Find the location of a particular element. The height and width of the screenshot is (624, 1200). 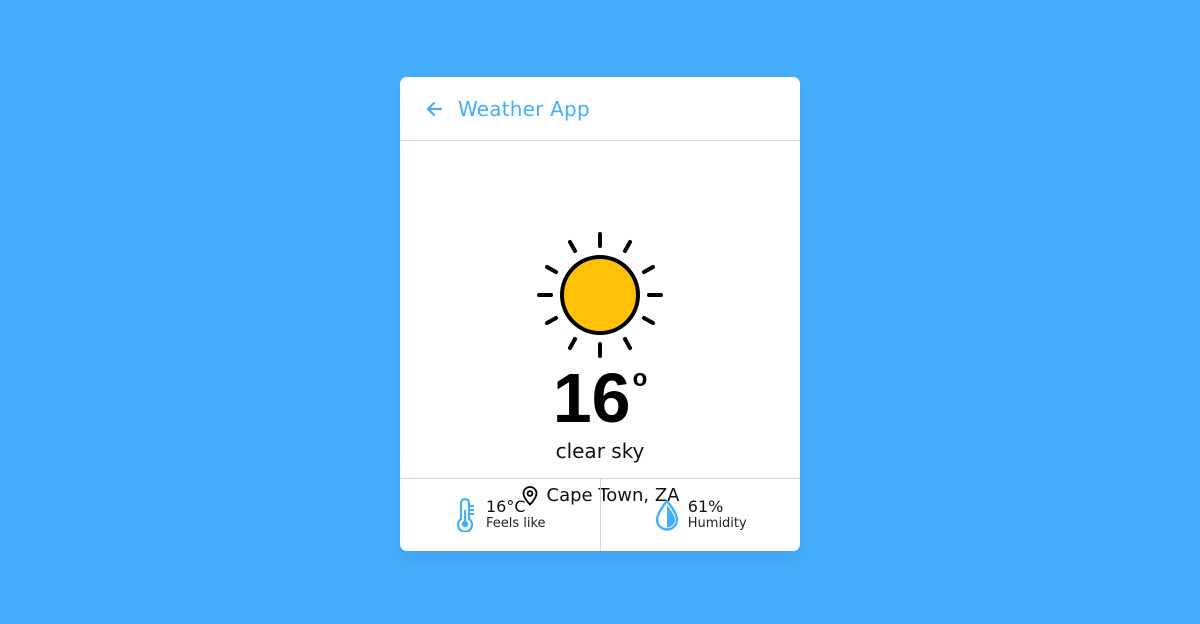

app-title: Weather App is located at coordinates (524, 108).